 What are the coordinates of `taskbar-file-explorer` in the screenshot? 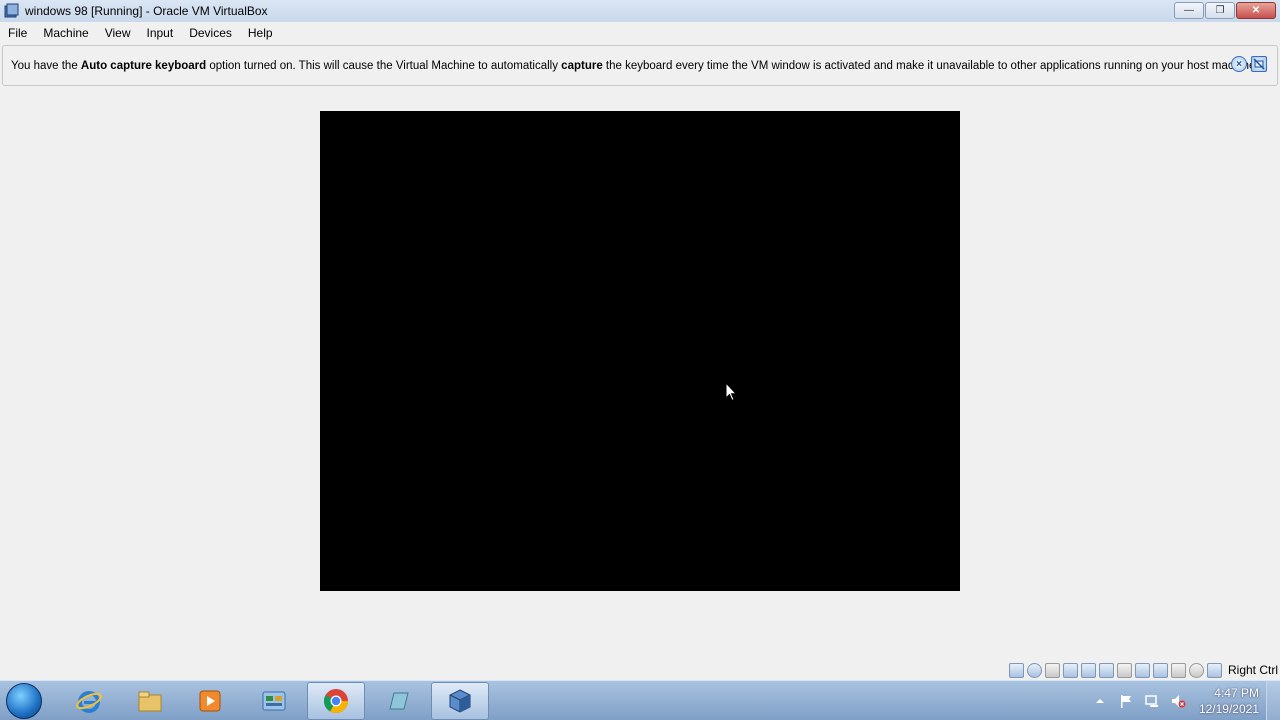 It's located at (150, 701).